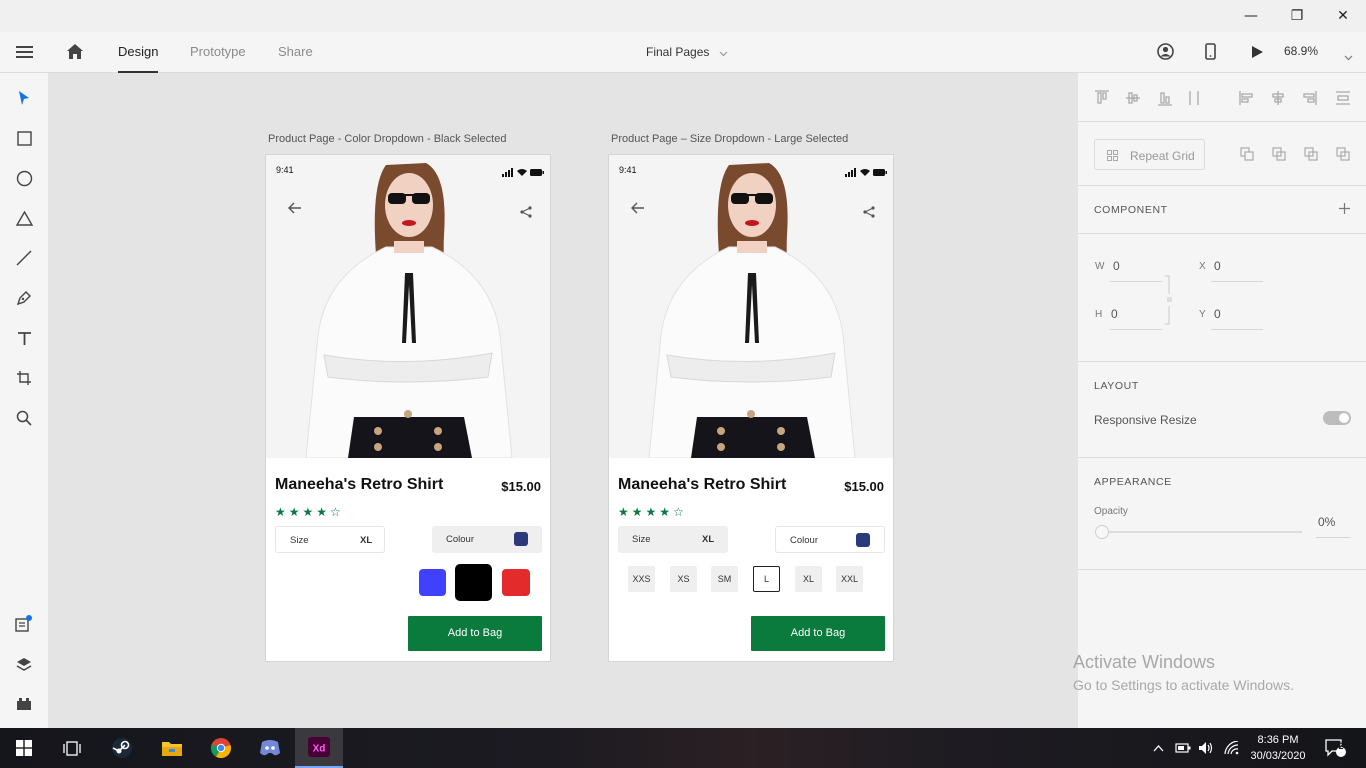 The image size is (1366, 768). Describe the element at coordinates (1116, 266) in the screenshot. I see `width-field: 0` at that location.